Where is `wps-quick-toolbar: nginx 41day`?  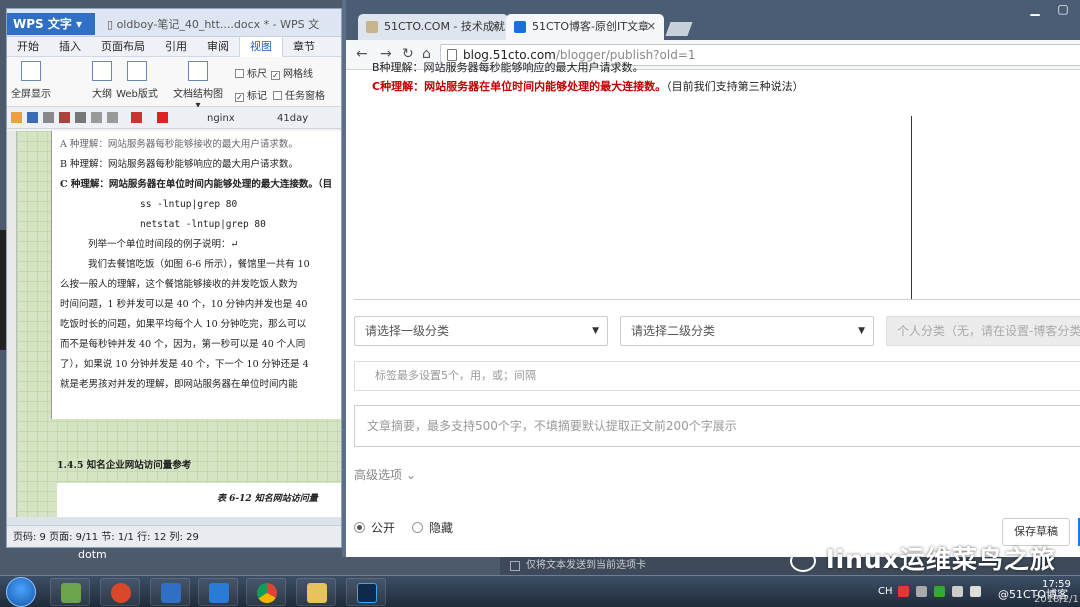
wps-quick-toolbar: nginx 41day is located at coordinates (174, 118).